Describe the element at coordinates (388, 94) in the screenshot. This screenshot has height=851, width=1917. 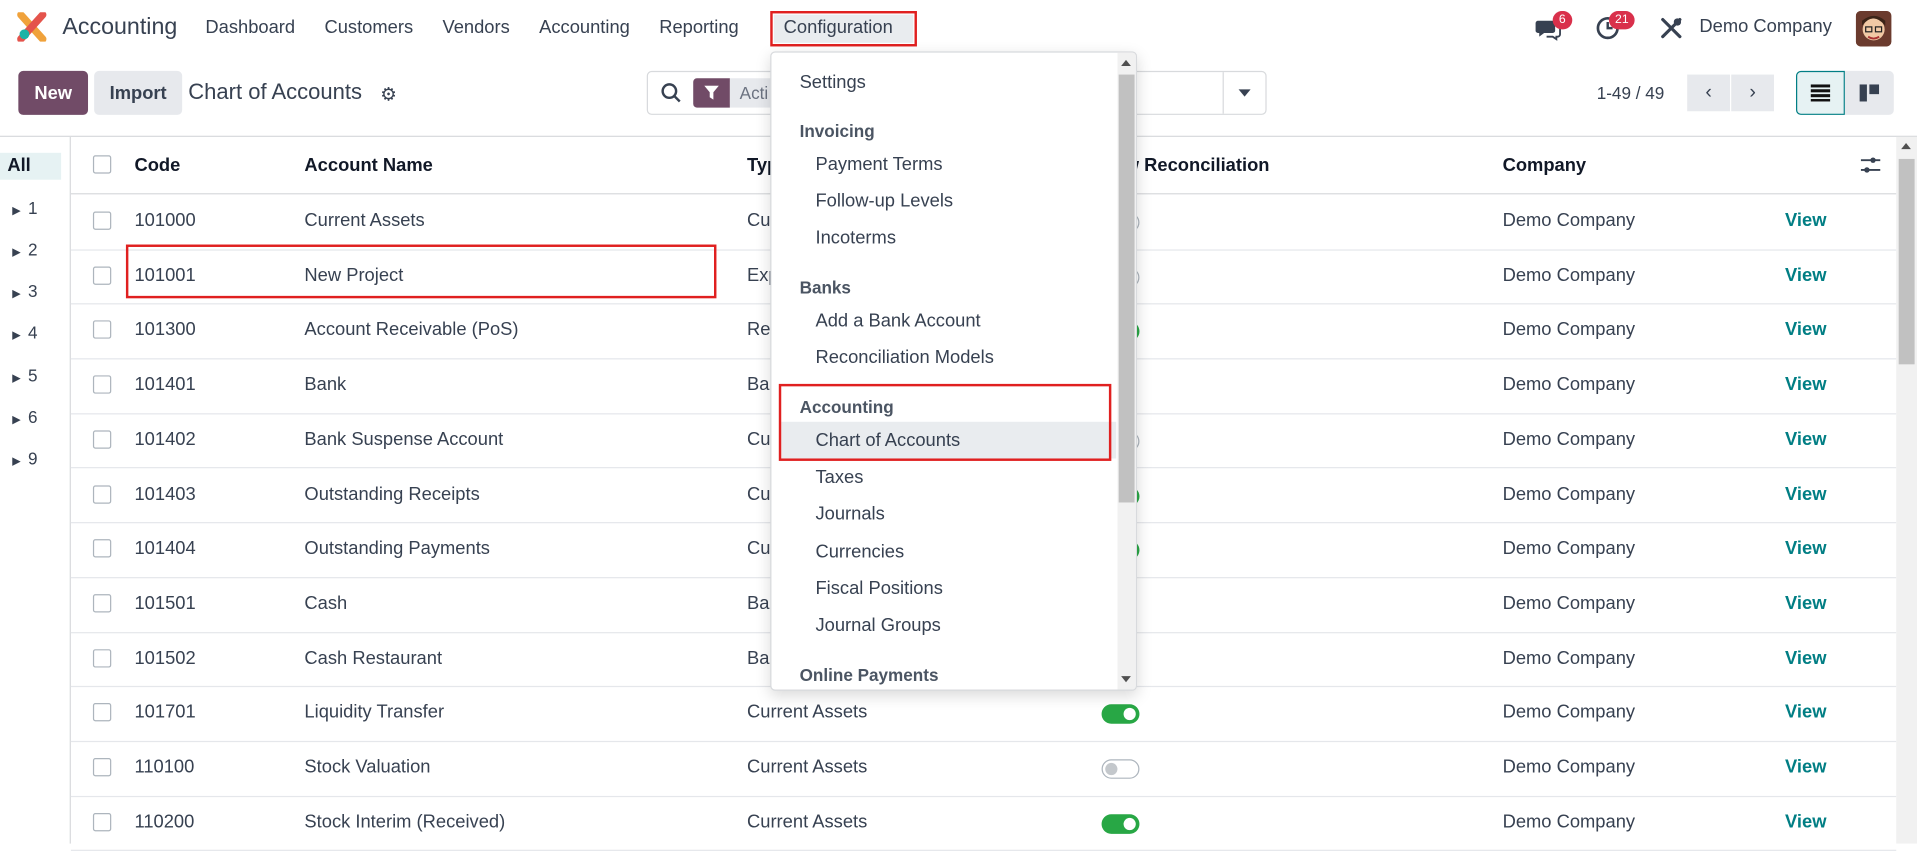
I see `gear-icon: ⚙` at that location.